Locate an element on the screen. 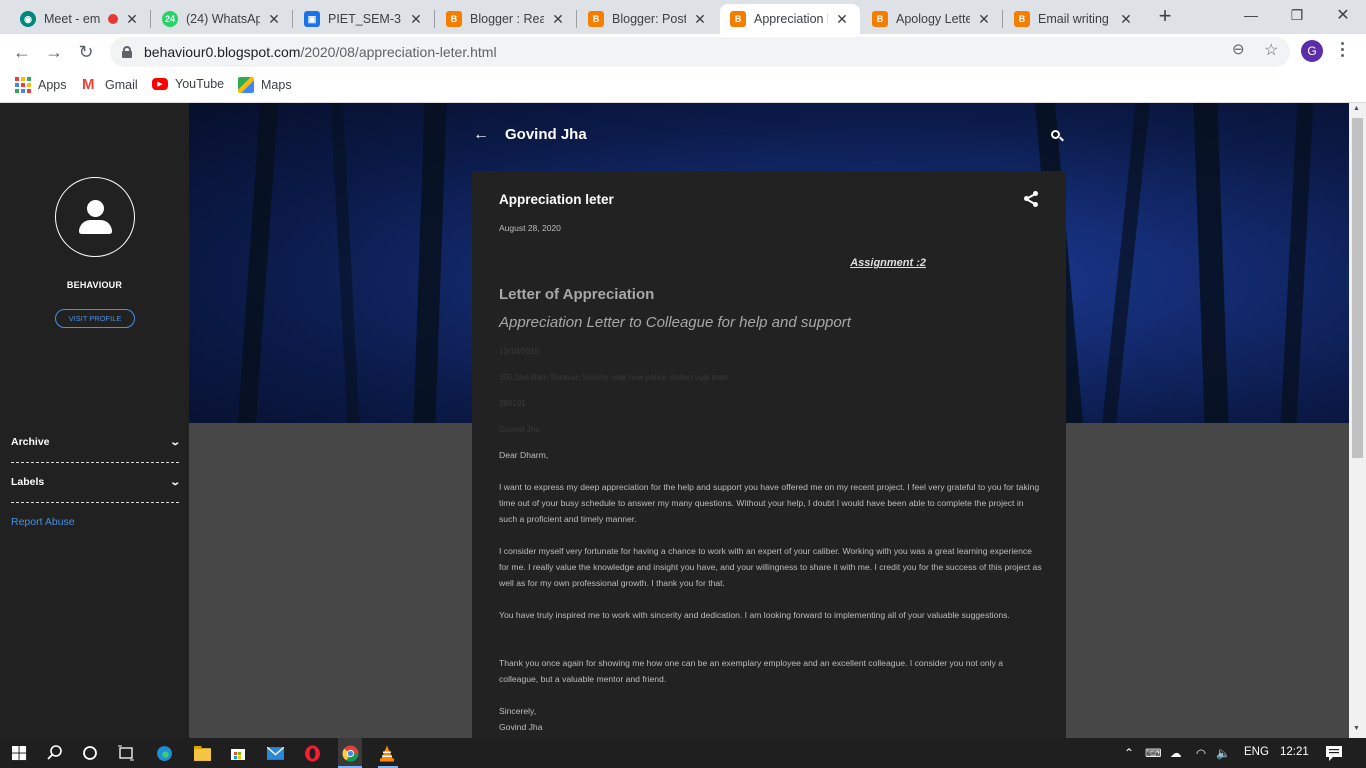  tab-blogger-read: B Blogger : Read ✕ is located at coordinates (506, 19).